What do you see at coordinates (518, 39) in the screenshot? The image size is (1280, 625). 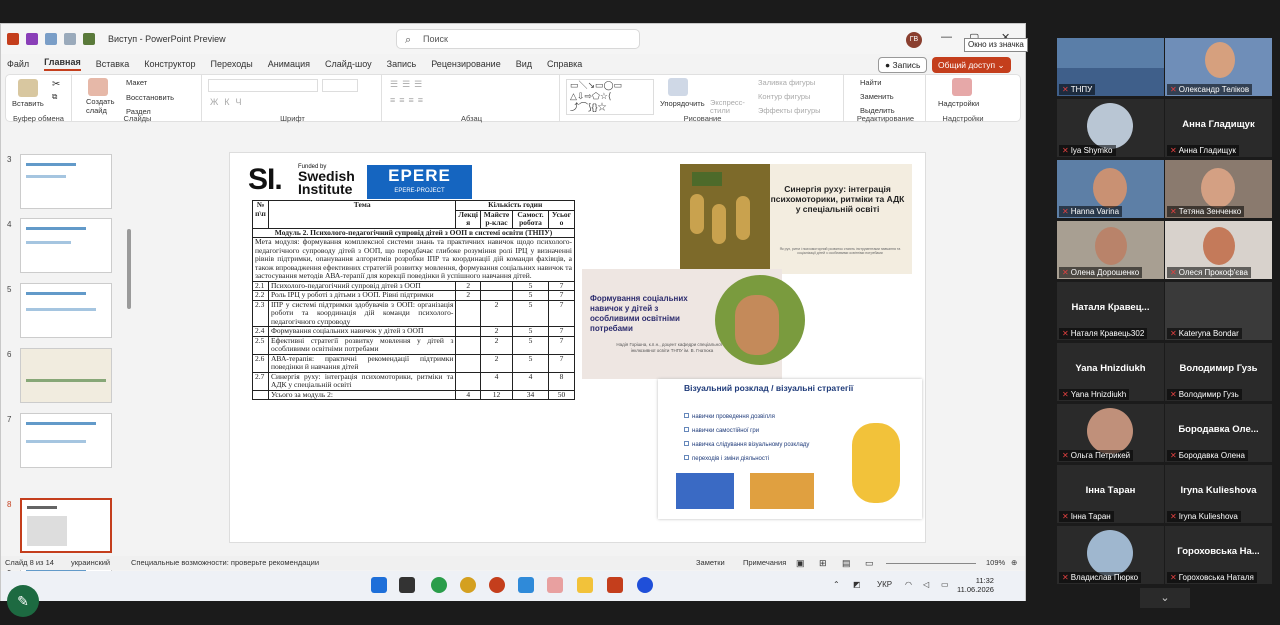 I see `search-input: ⌕ Поиск` at bounding box center [518, 39].